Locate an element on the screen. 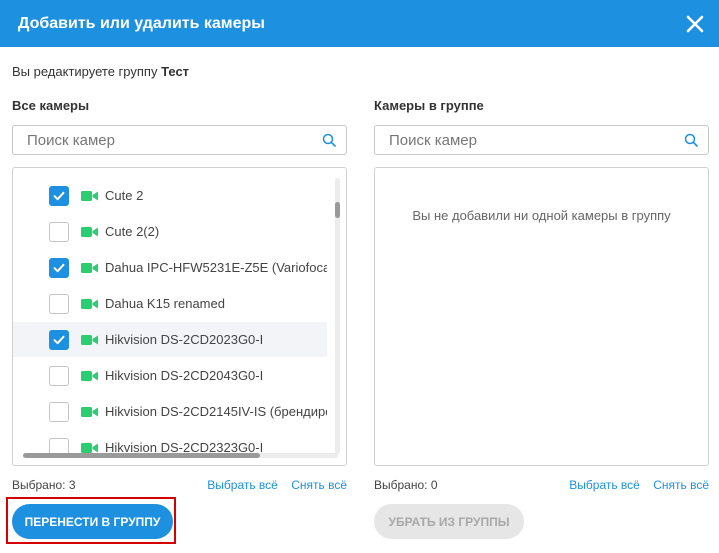 The width and height of the screenshot is (719, 553). camera-list-item: Dahua K15 renamed is located at coordinates (170, 303).